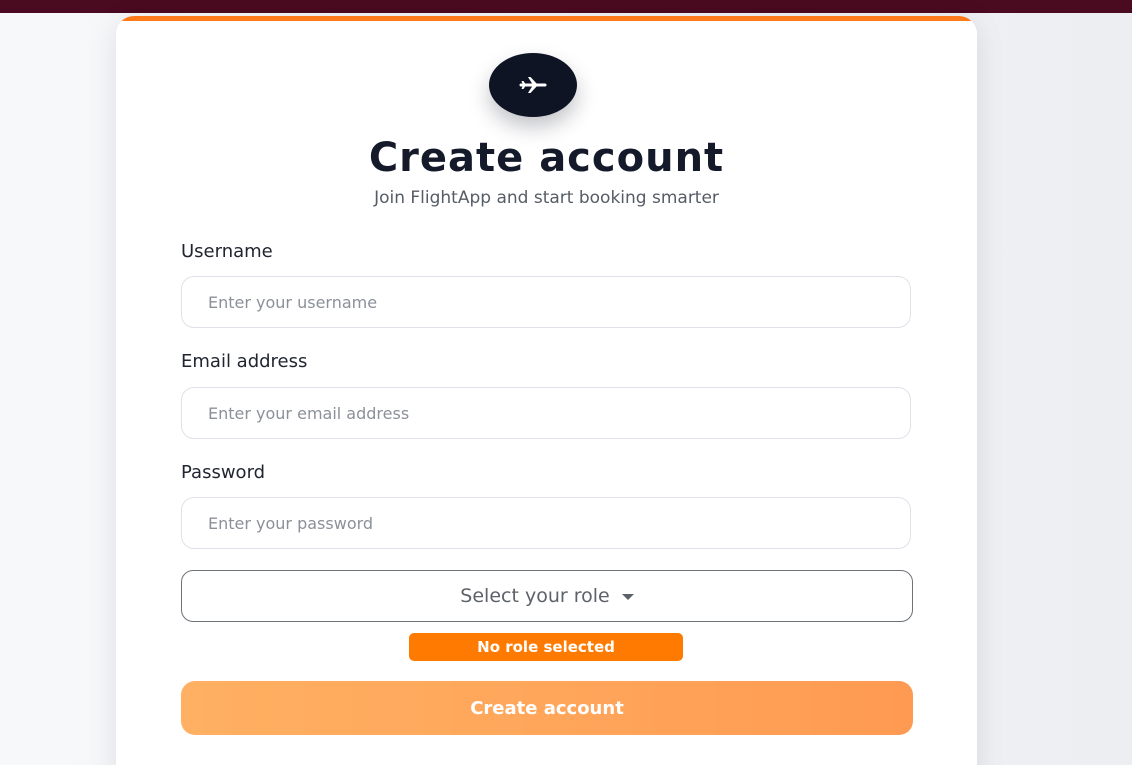 This screenshot has height=765, width=1132. What do you see at coordinates (546, 18) in the screenshot?
I see `card-accent-bar` at bounding box center [546, 18].